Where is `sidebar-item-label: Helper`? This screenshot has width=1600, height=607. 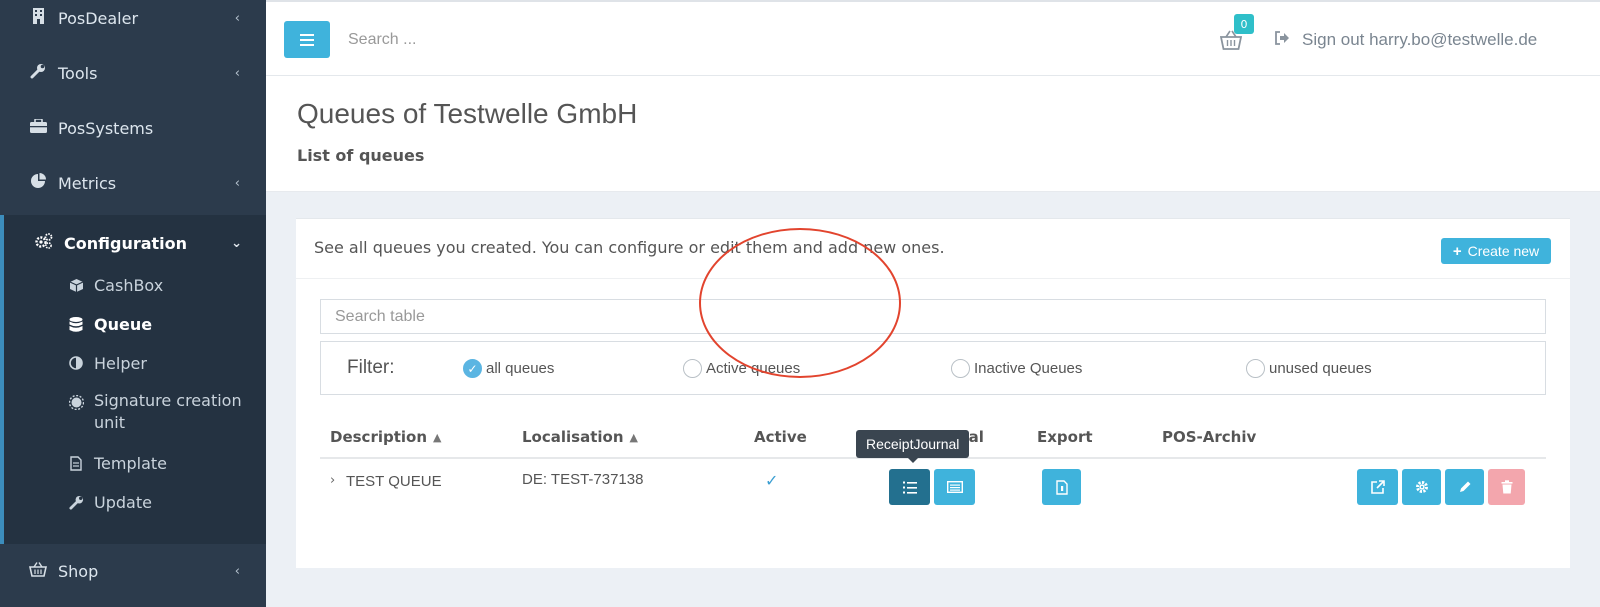
sidebar-item-label: Helper is located at coordinates (120, 363).